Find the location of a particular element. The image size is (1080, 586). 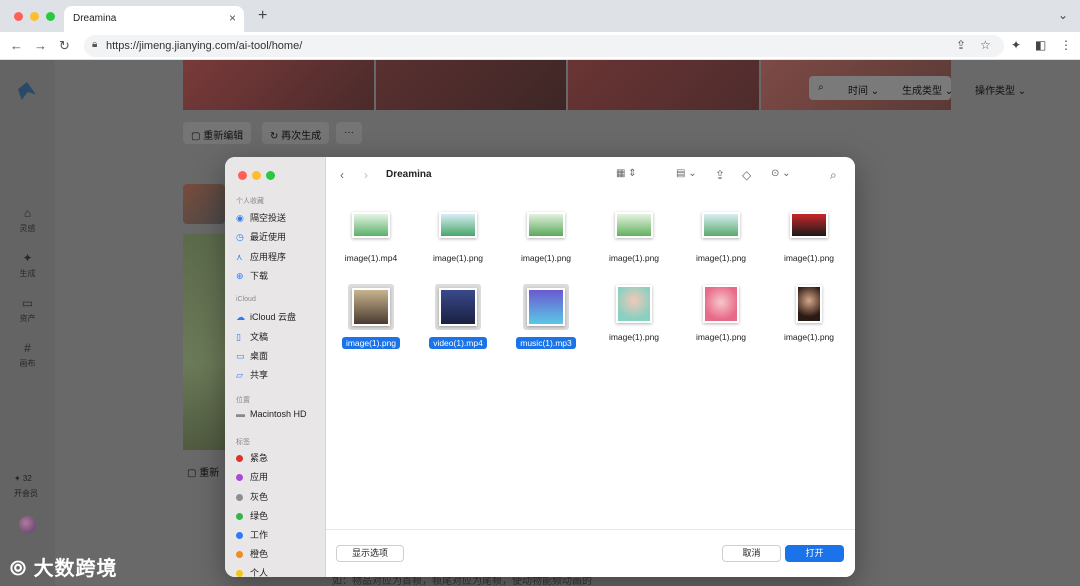

show-options-button: 显示选项 is located at coordinates (370, 553).